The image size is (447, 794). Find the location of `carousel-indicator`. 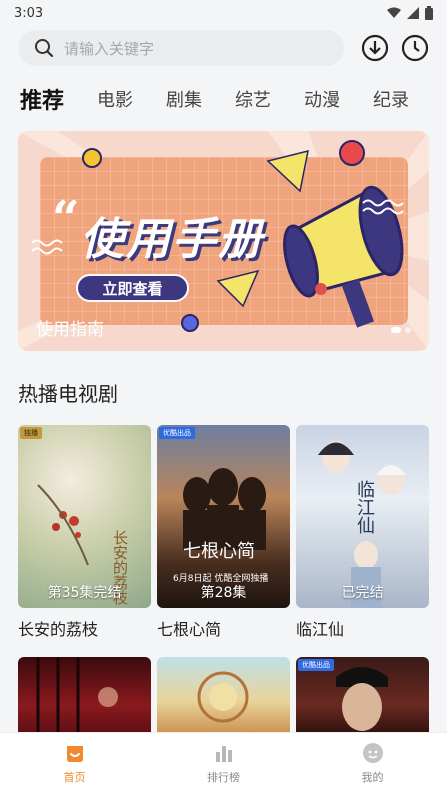

carousel-indicator is located at coordinates (401, 330).